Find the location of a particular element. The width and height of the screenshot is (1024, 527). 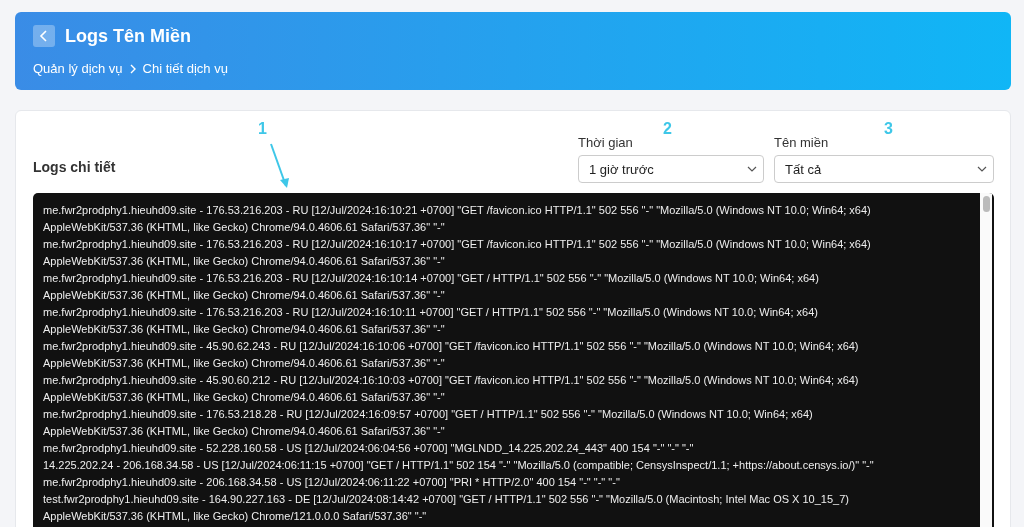

annotation-number: 1 is located at coordinates (262, 129).